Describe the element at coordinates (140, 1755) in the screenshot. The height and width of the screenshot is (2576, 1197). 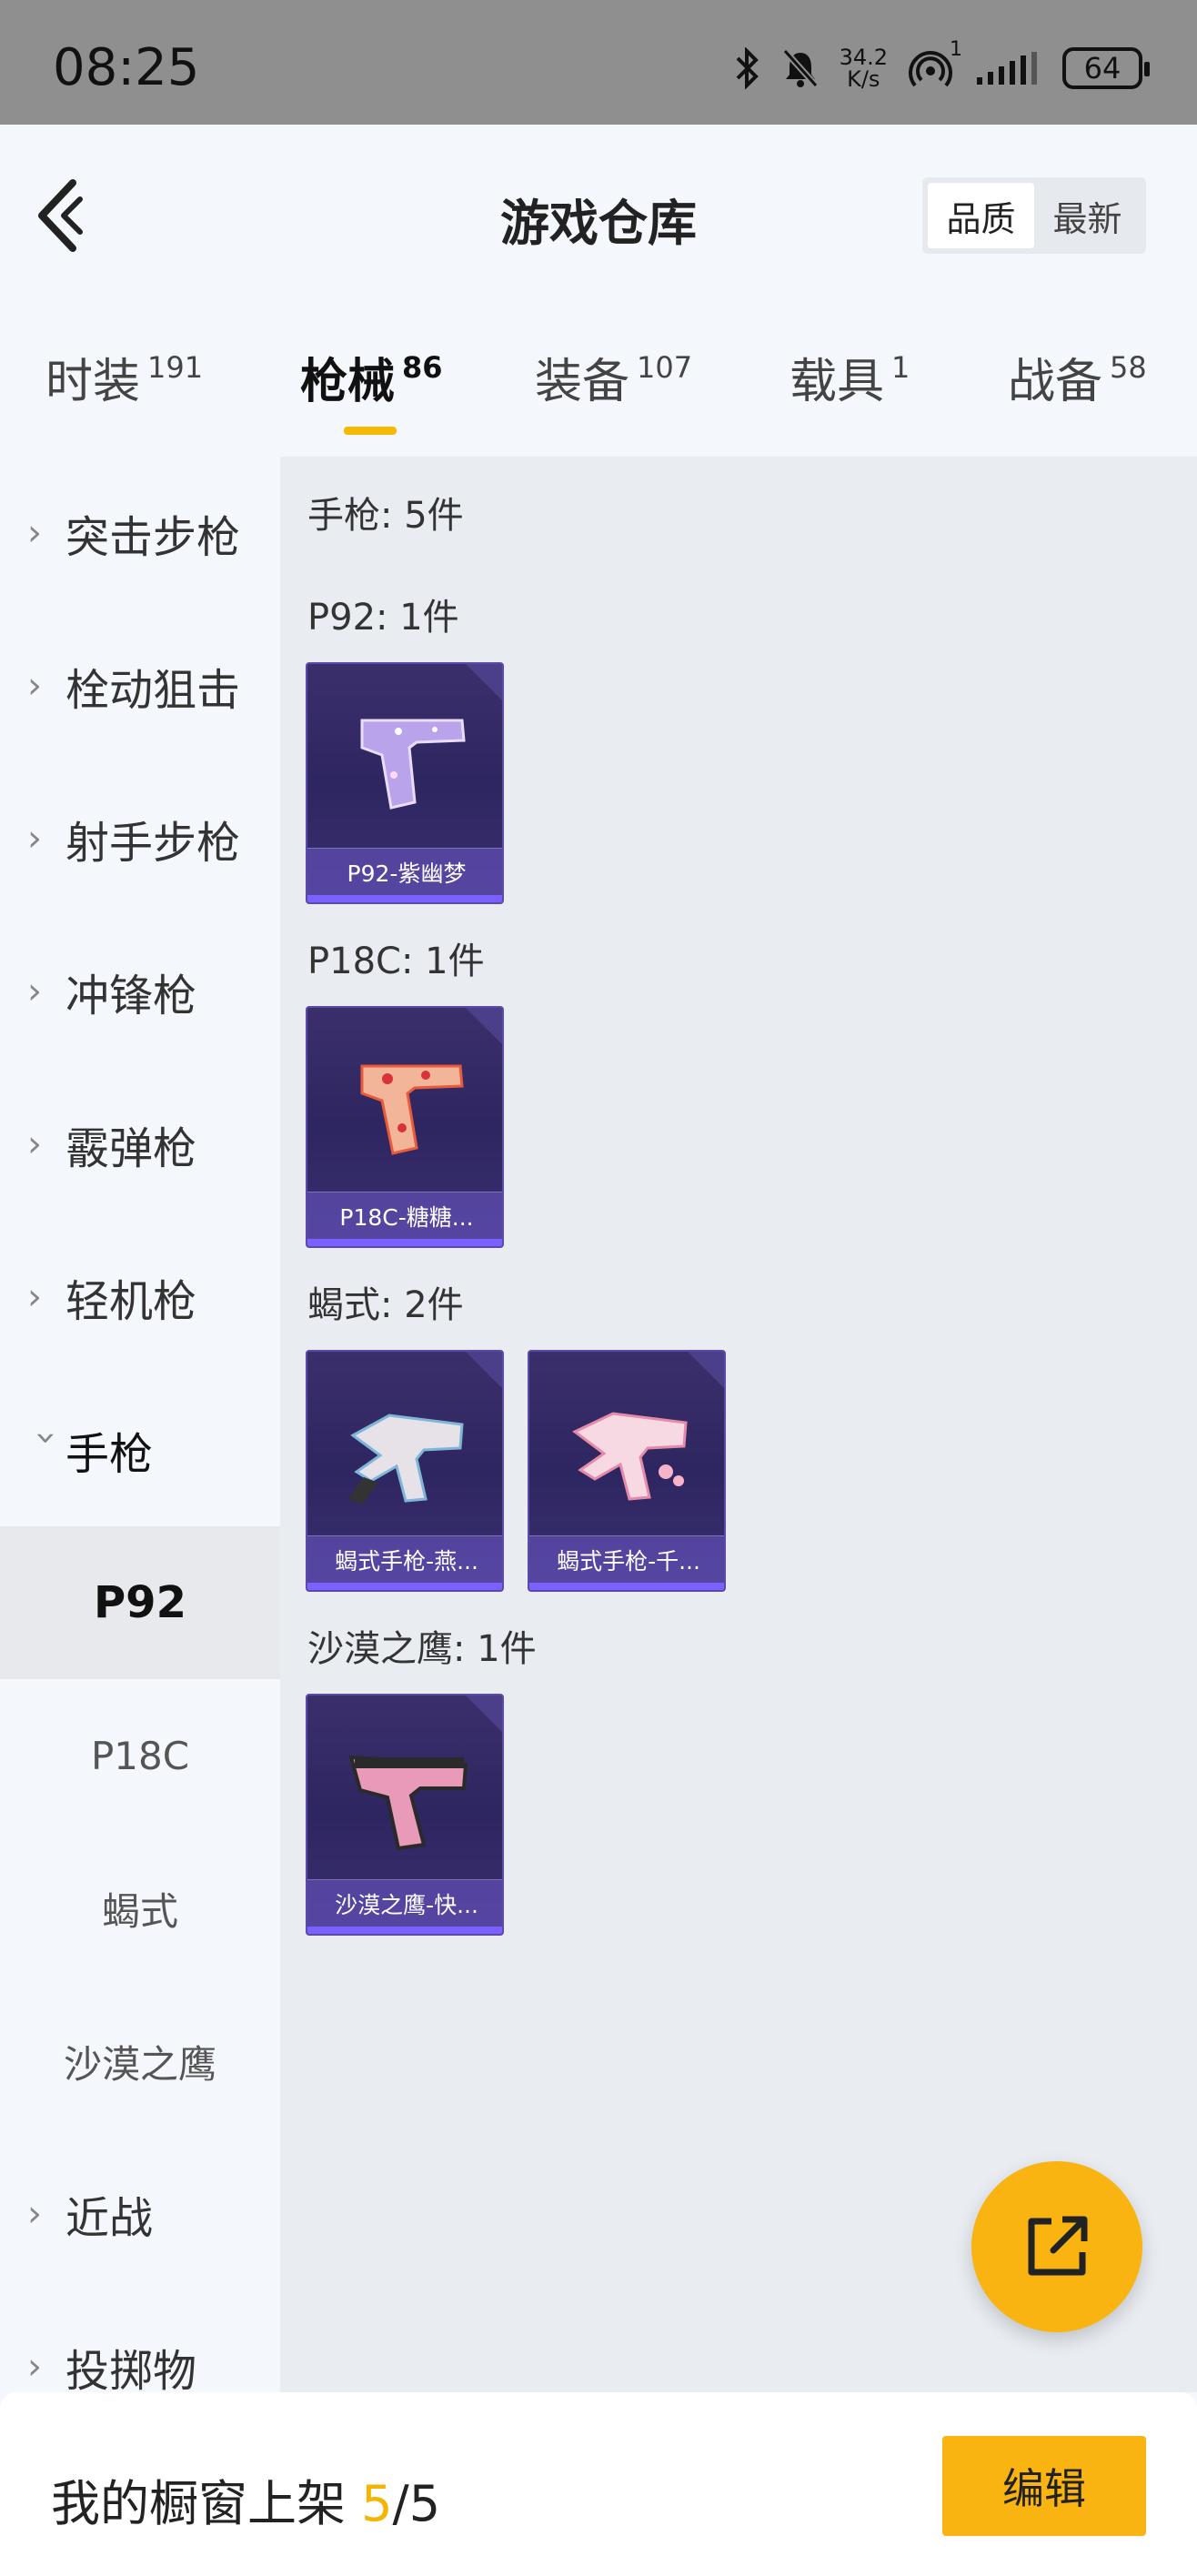
I see `sidebar-subitem-p18c: P18C` at that location.